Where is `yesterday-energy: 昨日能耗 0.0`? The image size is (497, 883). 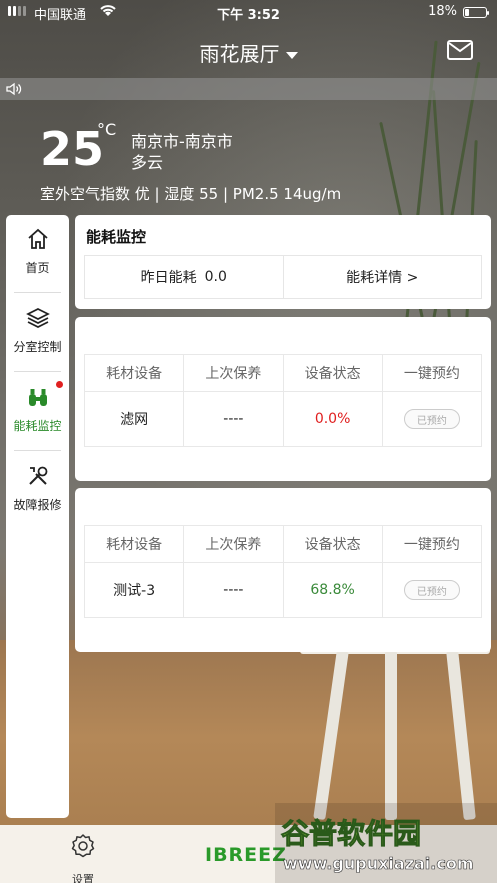 yesterday-energy: 昨日能耗 0.0 is located at coordinates (184, 277).